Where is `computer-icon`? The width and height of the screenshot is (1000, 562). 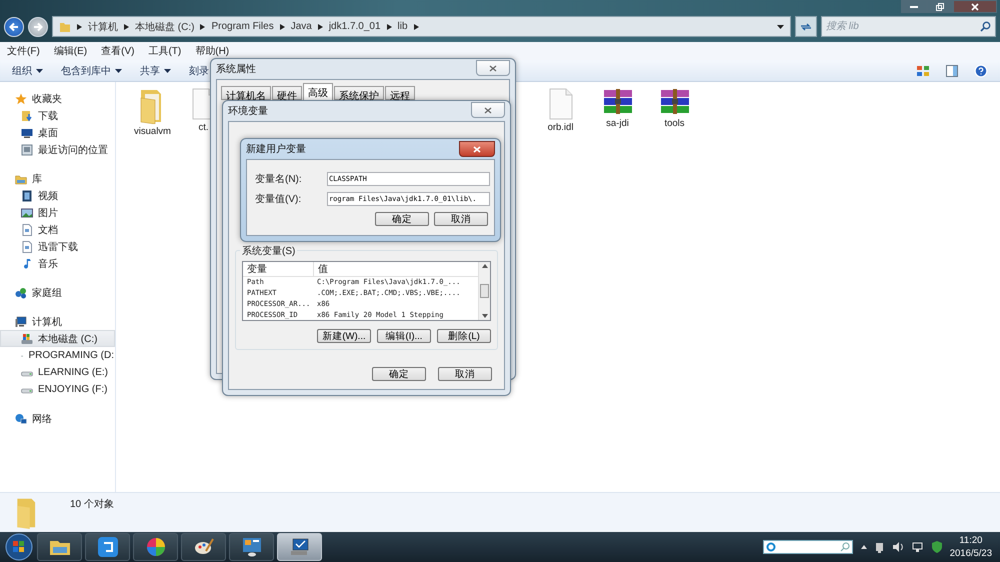
computer-icon is located at coordinates (21, 322).